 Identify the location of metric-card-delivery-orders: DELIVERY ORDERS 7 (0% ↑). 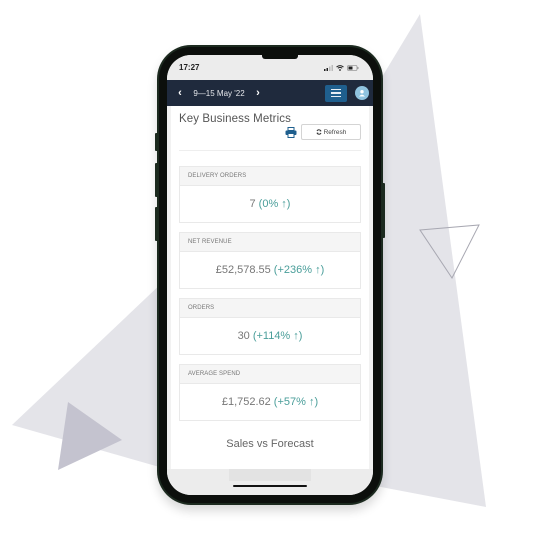
(270, 194).